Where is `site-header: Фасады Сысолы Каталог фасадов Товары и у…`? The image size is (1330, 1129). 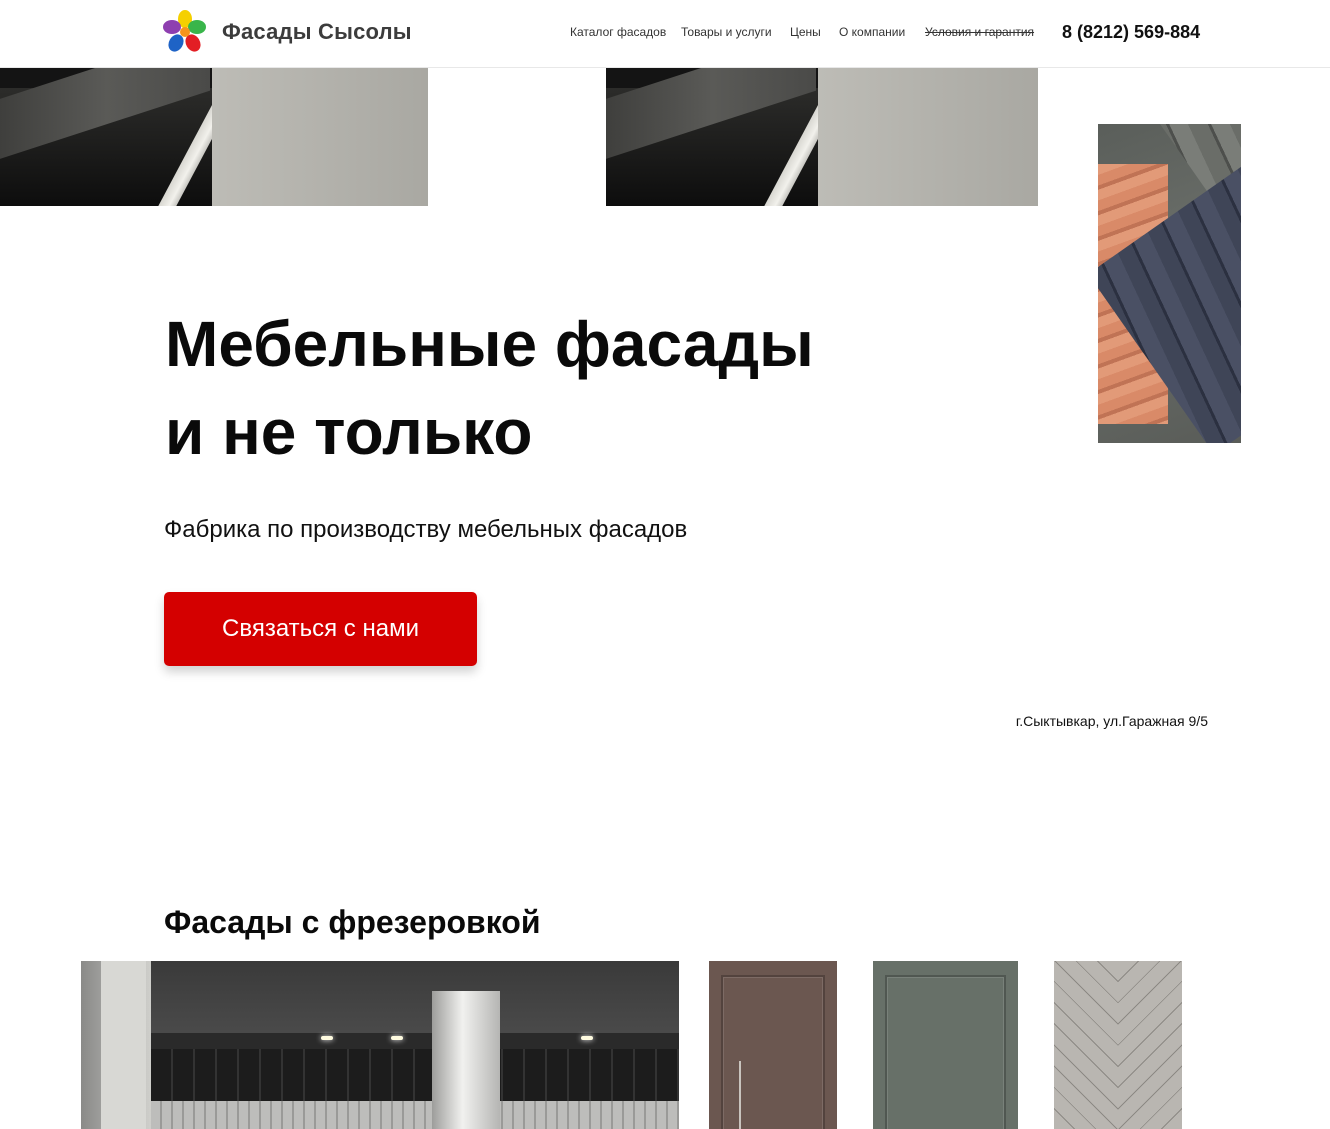 site-header: Фасады Сысолы Каталог фасадов Товары и у… is located at coordinates (665, 34).